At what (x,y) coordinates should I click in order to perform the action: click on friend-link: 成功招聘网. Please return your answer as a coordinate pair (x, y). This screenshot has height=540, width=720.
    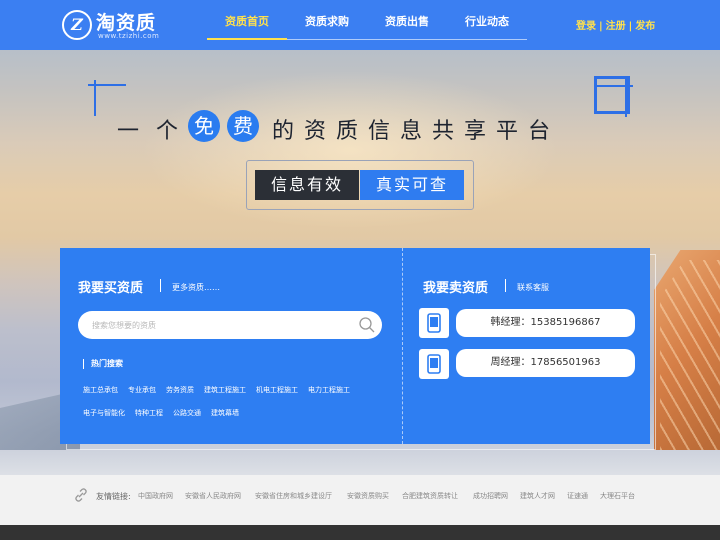
    Looking at the image, I should click on (490, 496).